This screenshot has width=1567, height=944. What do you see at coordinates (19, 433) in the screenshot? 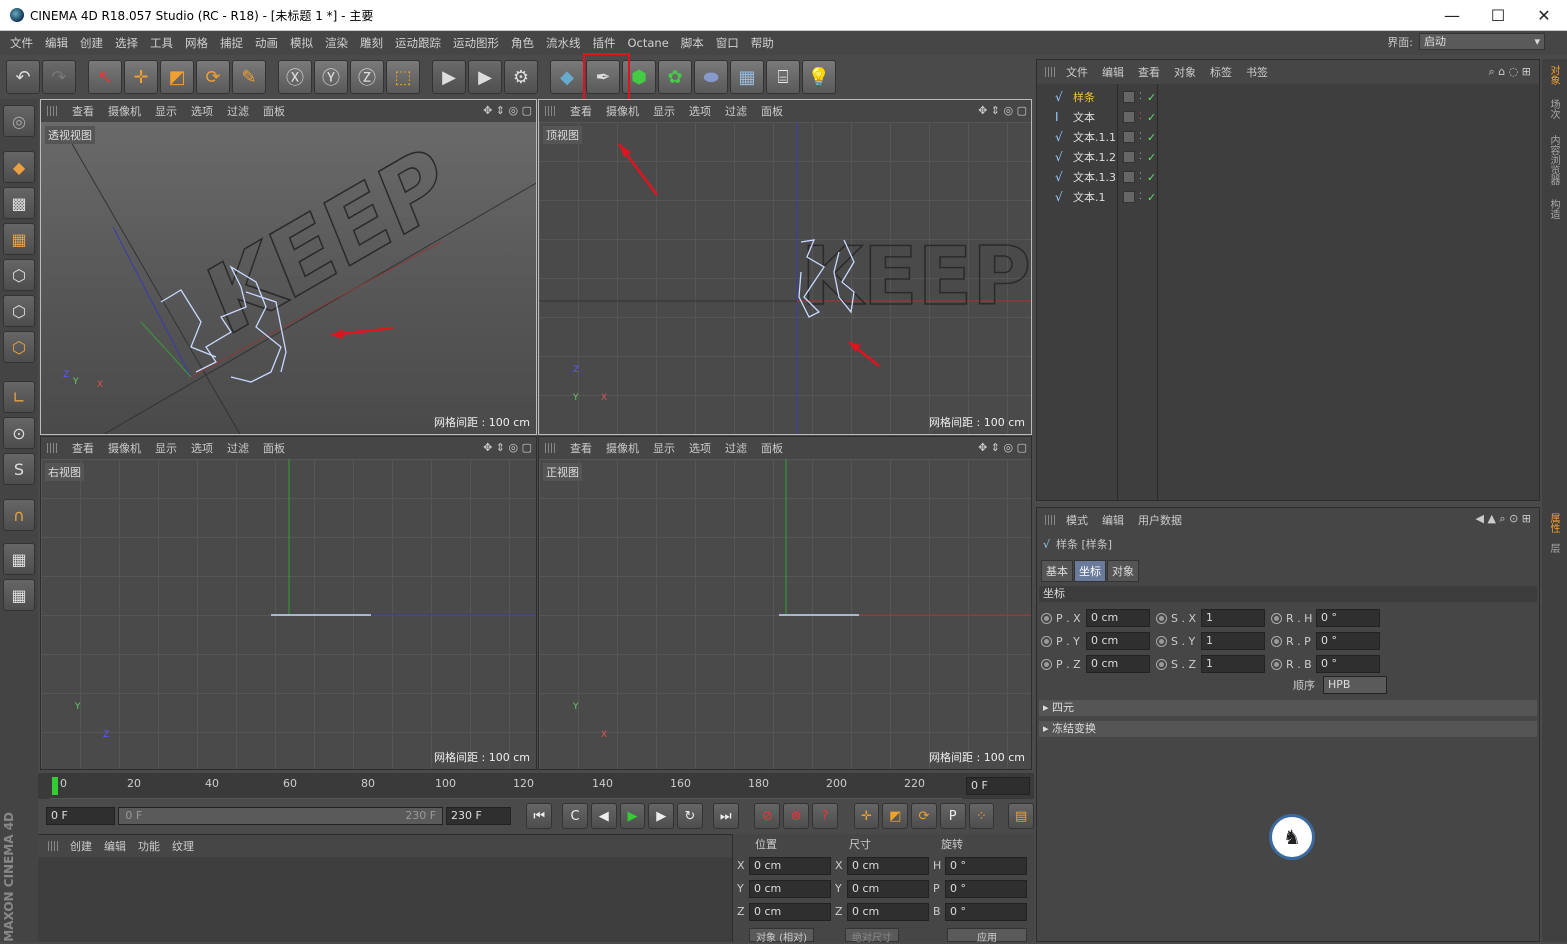
I see `tweak-icon: ⊙` at bounding box center [19, 433].